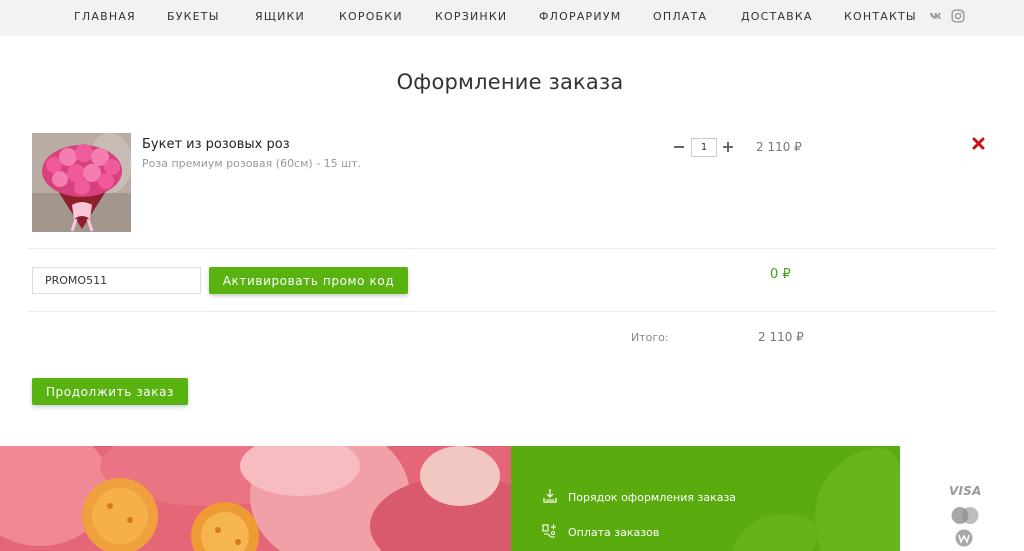 The width and height of the screenshot is (1024, 551). Describe the element at coordinates (81, 182) in the screenshot. I see `product-image` at that location.